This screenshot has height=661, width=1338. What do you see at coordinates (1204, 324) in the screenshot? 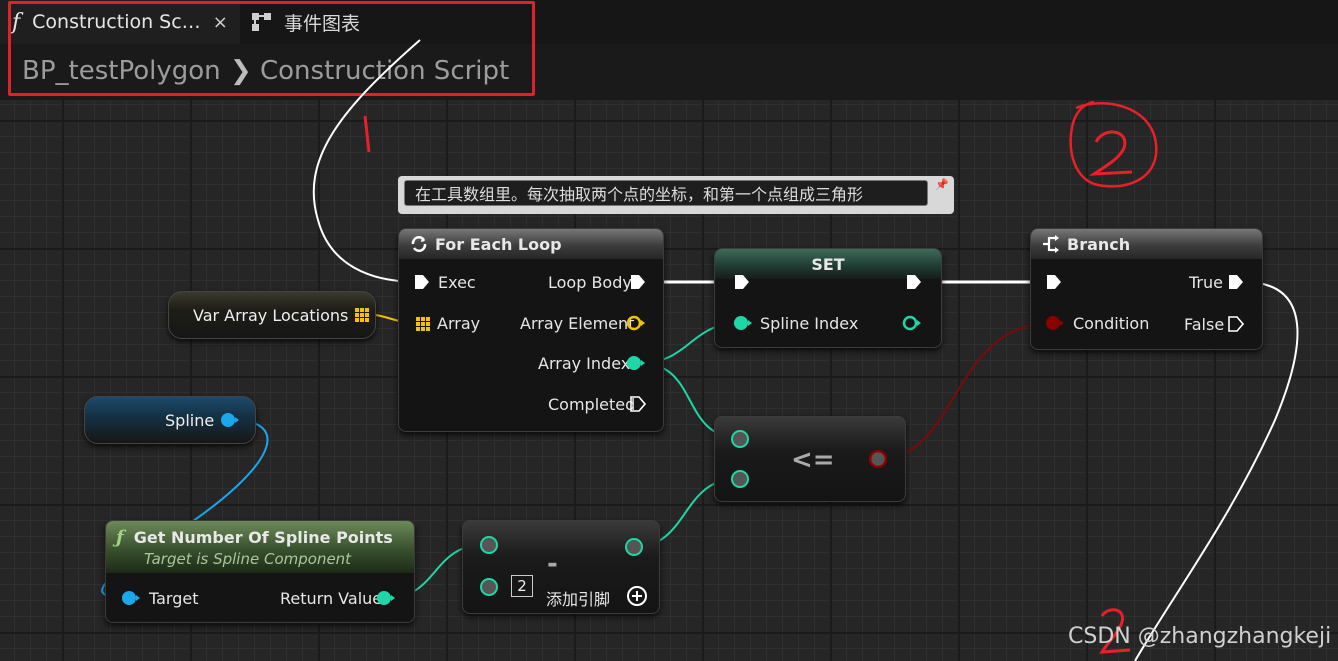
I see `false-label: False` at bounding box center [1204, 324].